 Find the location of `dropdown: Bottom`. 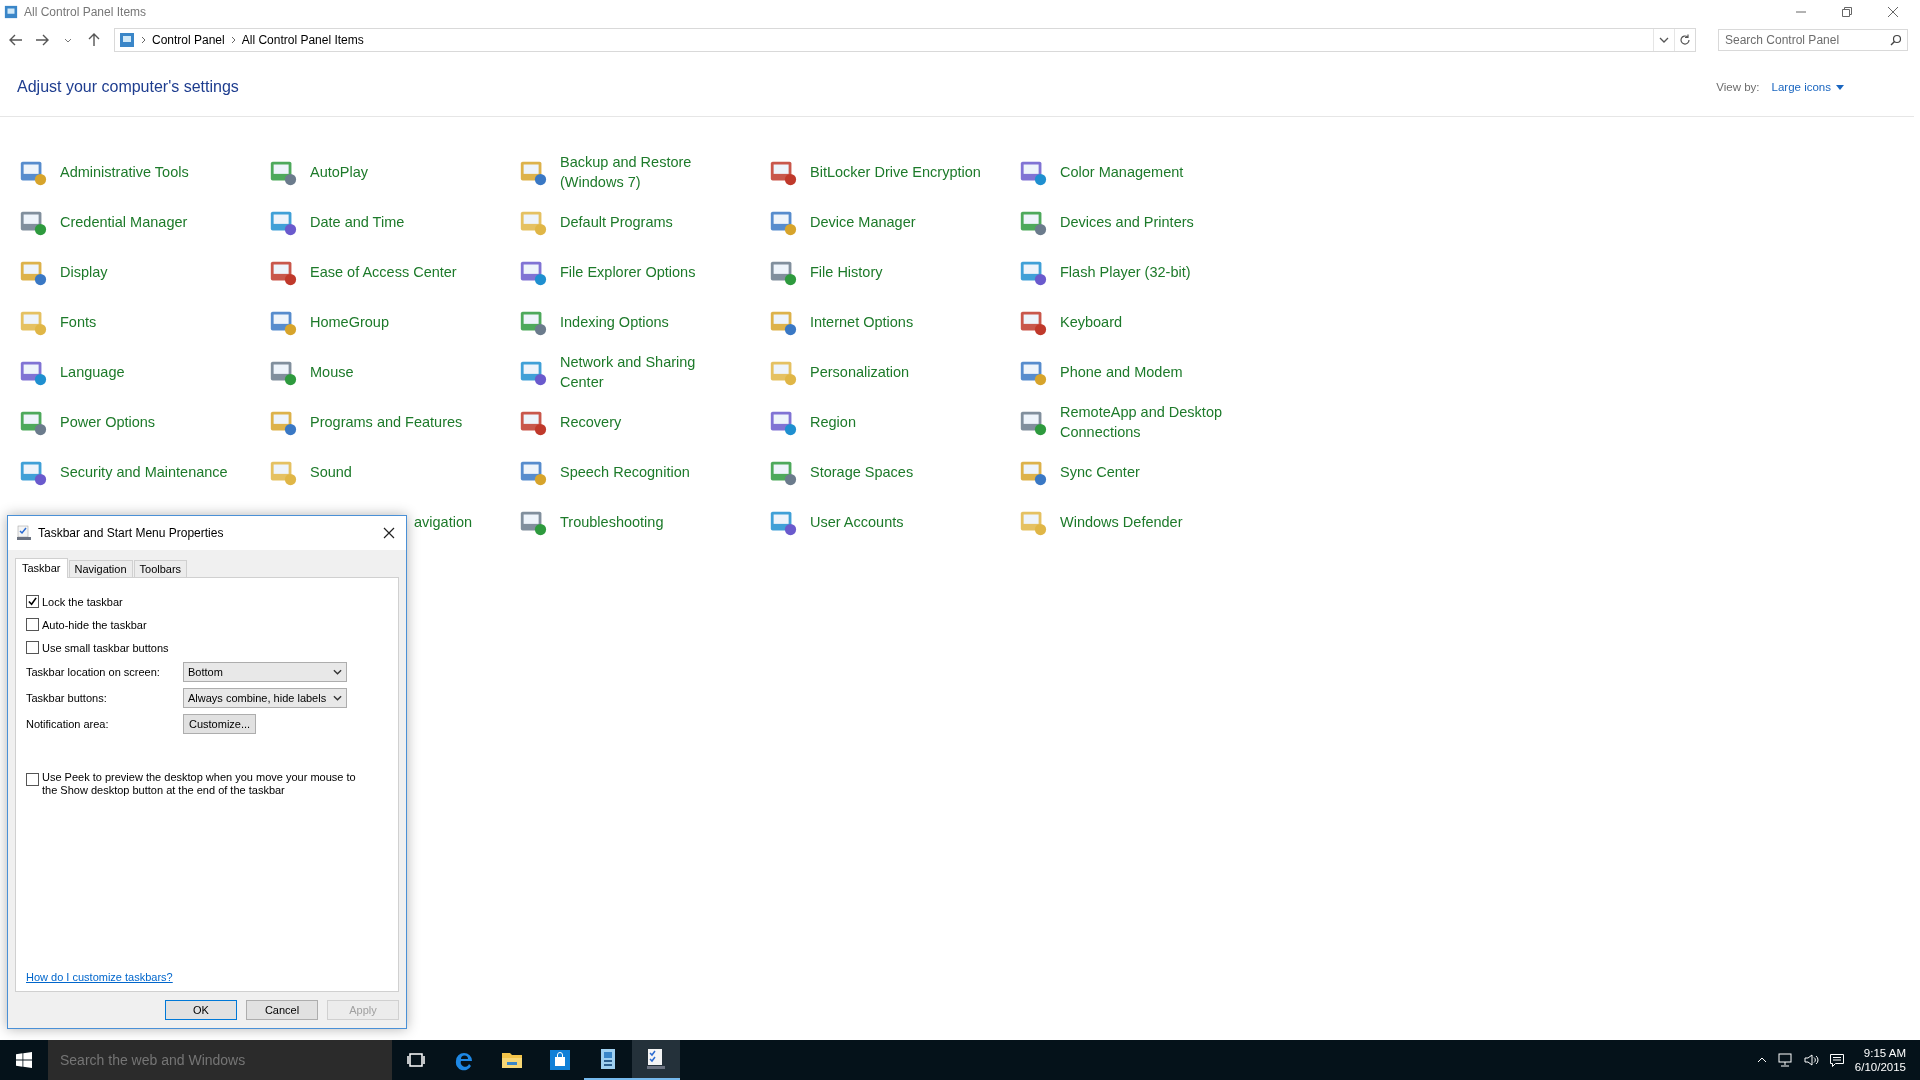

dropdown: Bottom is located at coordinates (265, 672).